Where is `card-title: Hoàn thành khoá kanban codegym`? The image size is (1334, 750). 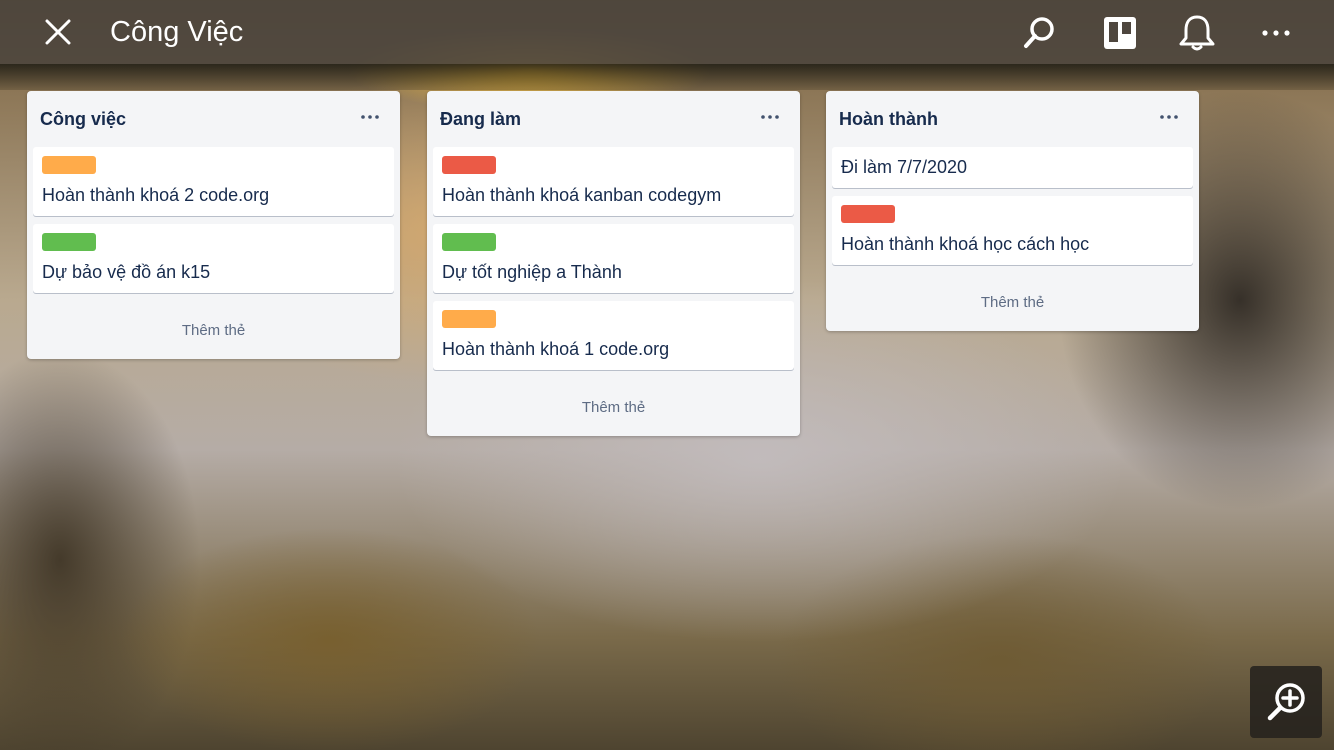 card-title: Hoàn thành khoá kanban codegym is located at coordinates (582, 195).